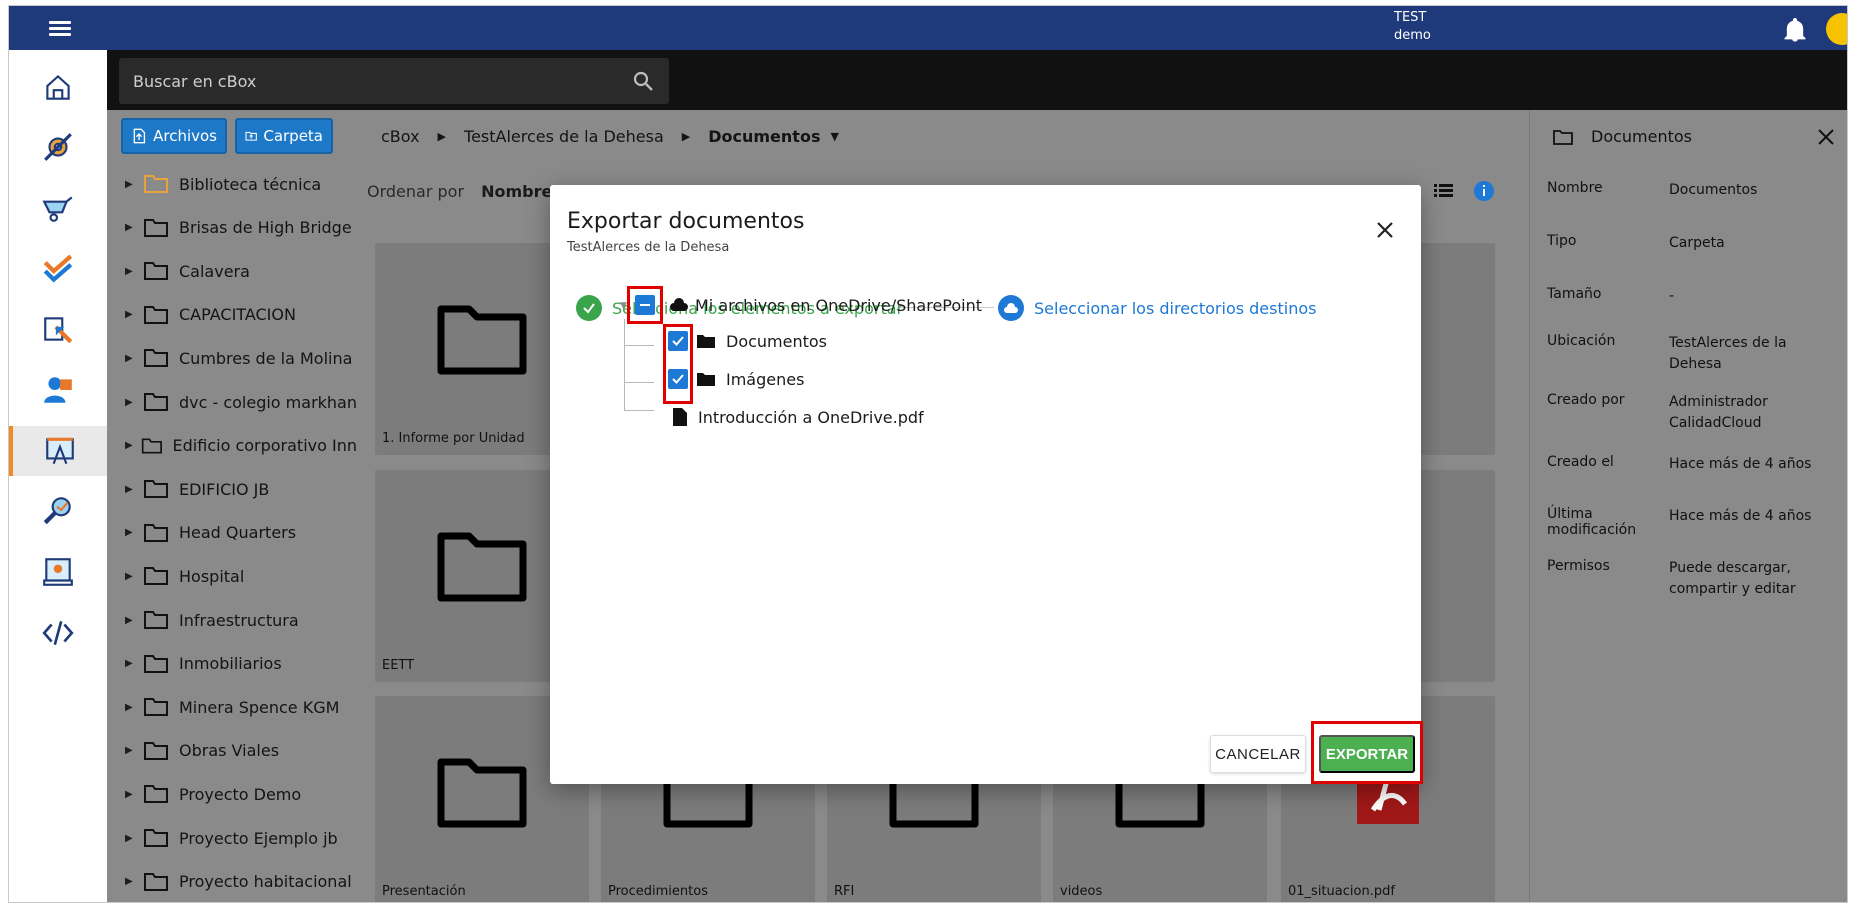 This screenshot has width=1874, height=908. What do you see at coordinates (1367, 752) in the screenshot?
I see `highlight-box` at bounding box center [1367, 752].